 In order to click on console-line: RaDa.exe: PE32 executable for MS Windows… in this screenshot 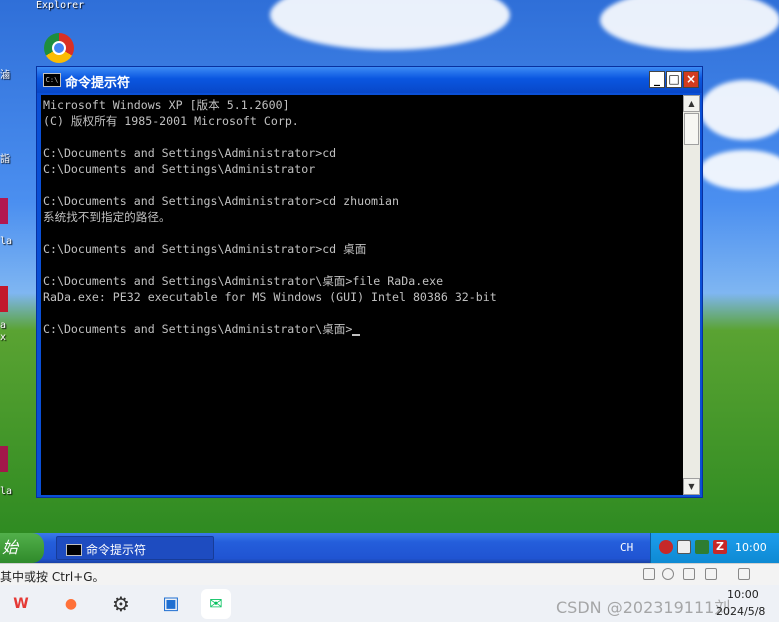, I will do `click(270, 297)`.